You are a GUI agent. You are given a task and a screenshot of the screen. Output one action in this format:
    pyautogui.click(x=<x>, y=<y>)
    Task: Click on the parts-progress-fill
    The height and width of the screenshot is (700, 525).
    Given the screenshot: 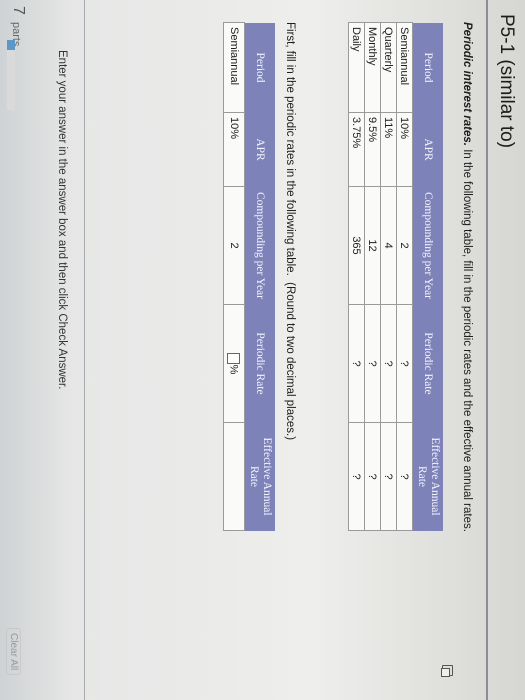 What is the action you would take?
    pyautogui.click(x=11, y=45)
    